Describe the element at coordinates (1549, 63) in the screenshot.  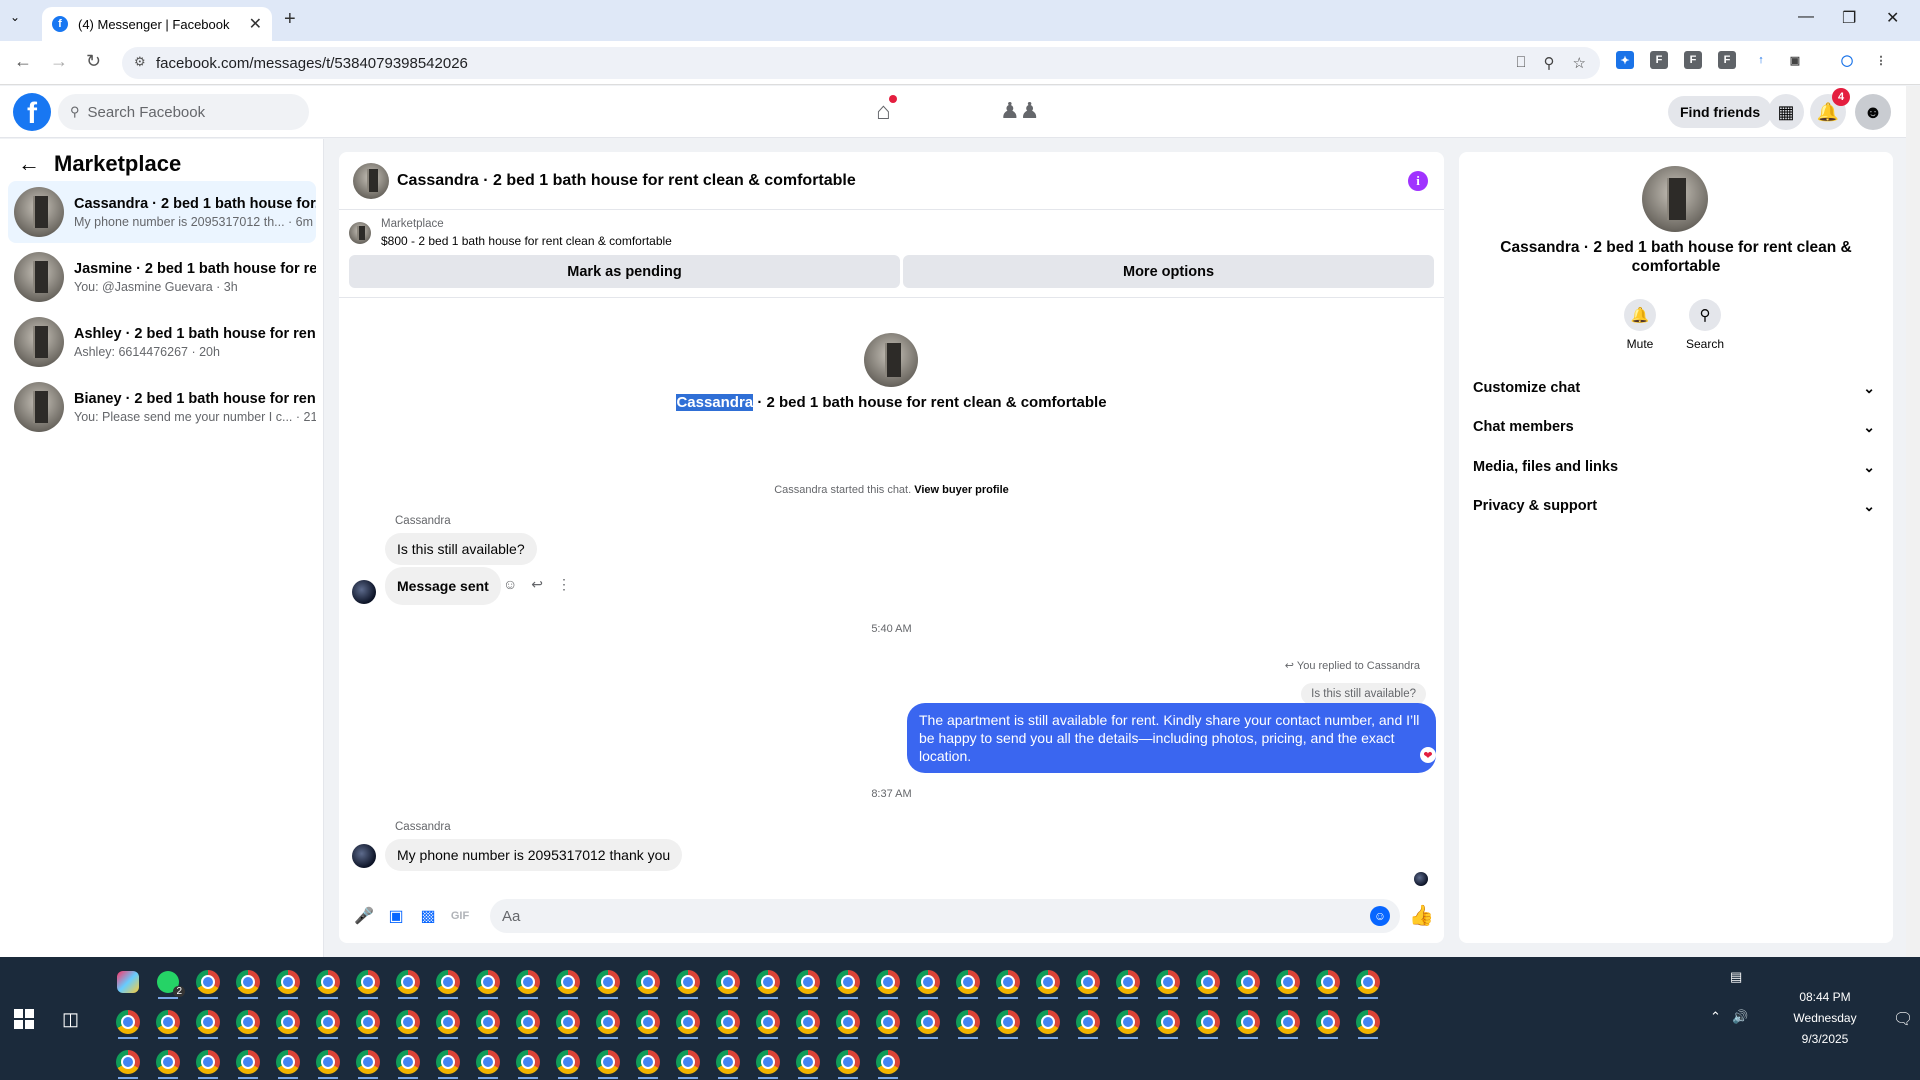
I see `zoom-icon: ⚲` at that location.